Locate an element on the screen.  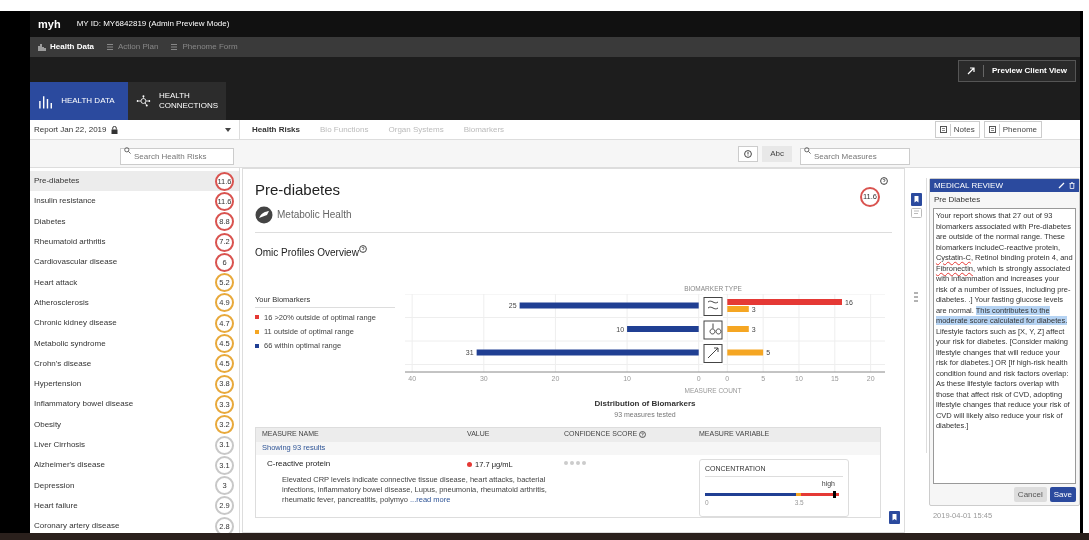
nav-tile: HEALTH DATA is located at coordinates (79, 101).